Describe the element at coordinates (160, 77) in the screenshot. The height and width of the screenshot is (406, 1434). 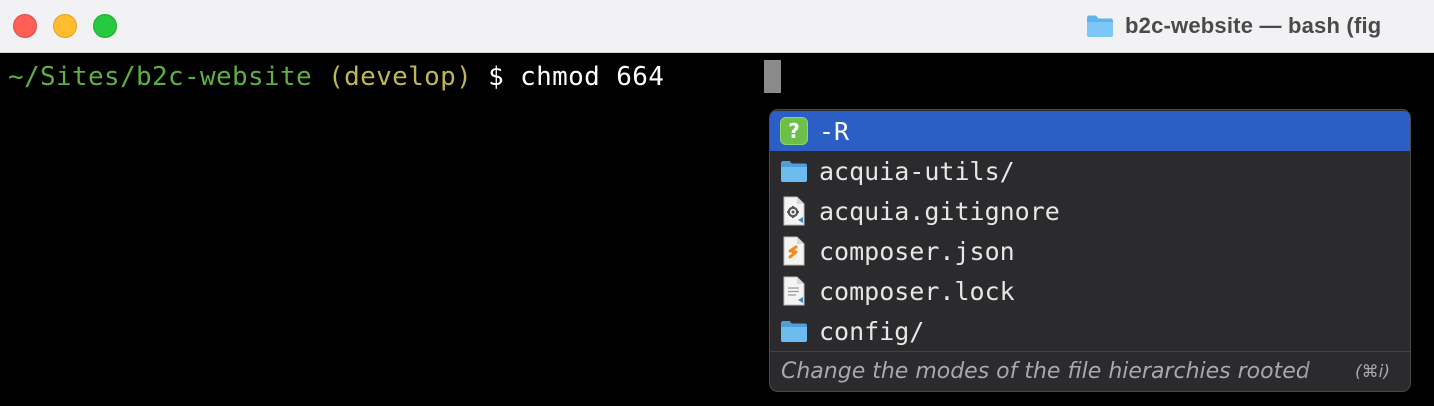
I see `prompt-path: ~/Sites/b2c-website` at that location.